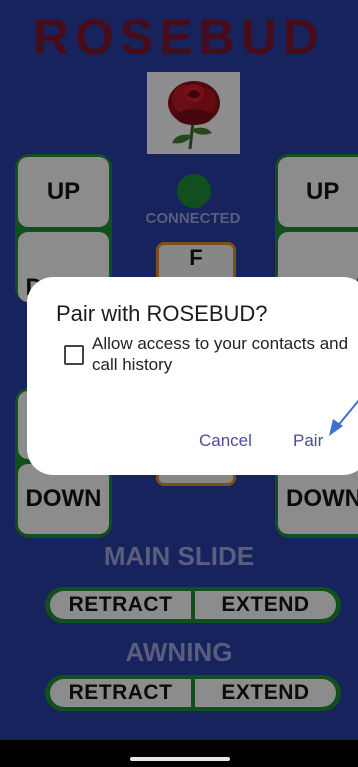  What do you see at coordinates (74, 355) in the screenshot?
I see `contacts-access-checkbox` at bounding box center [74, 355].